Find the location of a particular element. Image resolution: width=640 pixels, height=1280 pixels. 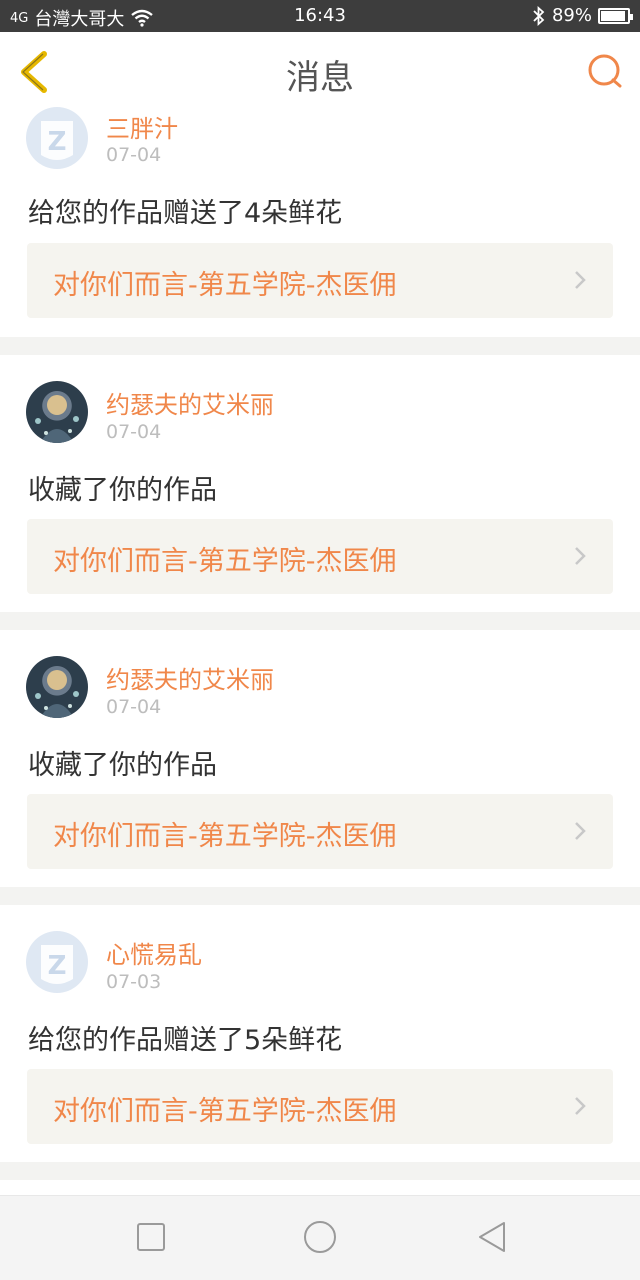

battery-percent: 89% is located at coordinates (571, 15).